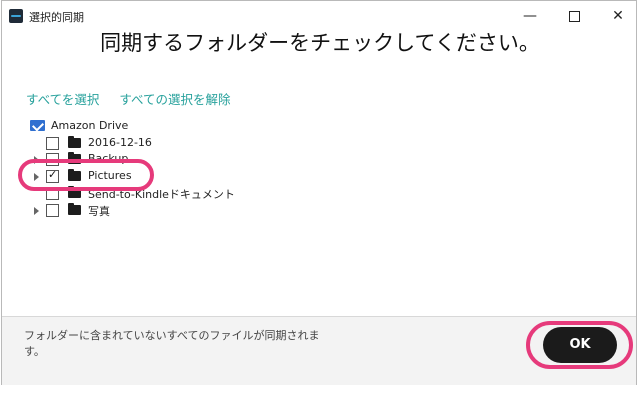 The image size is (640, 407). Describe the element at coordinates (320, 43) in the screenshot. I see `page-heading: 同期するフォルダーをチェックしてください。` at that location.